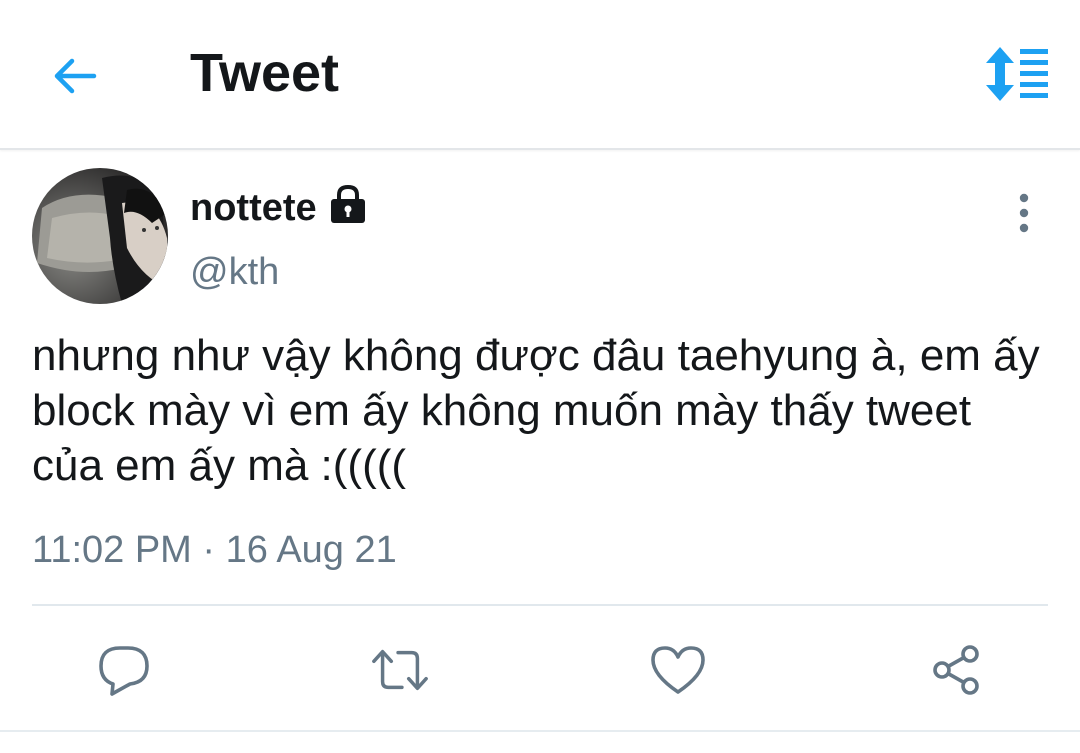 Image resolution: width=1080 pixels, height=753 pixels. I want to click on arrow-left-icon, so click(75, 76).